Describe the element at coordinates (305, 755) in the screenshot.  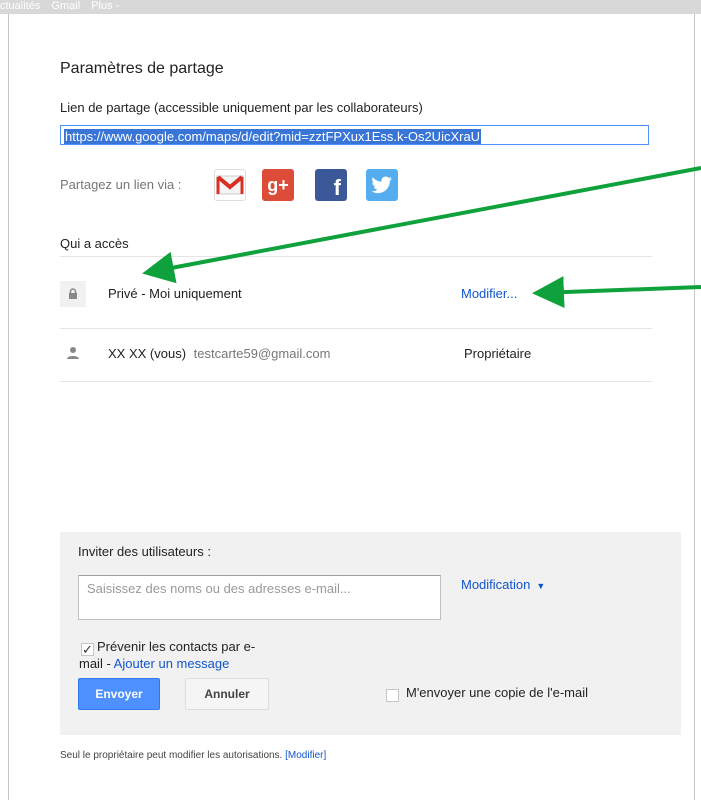
I see `footer-modify-link: [Modifier]` at that location.